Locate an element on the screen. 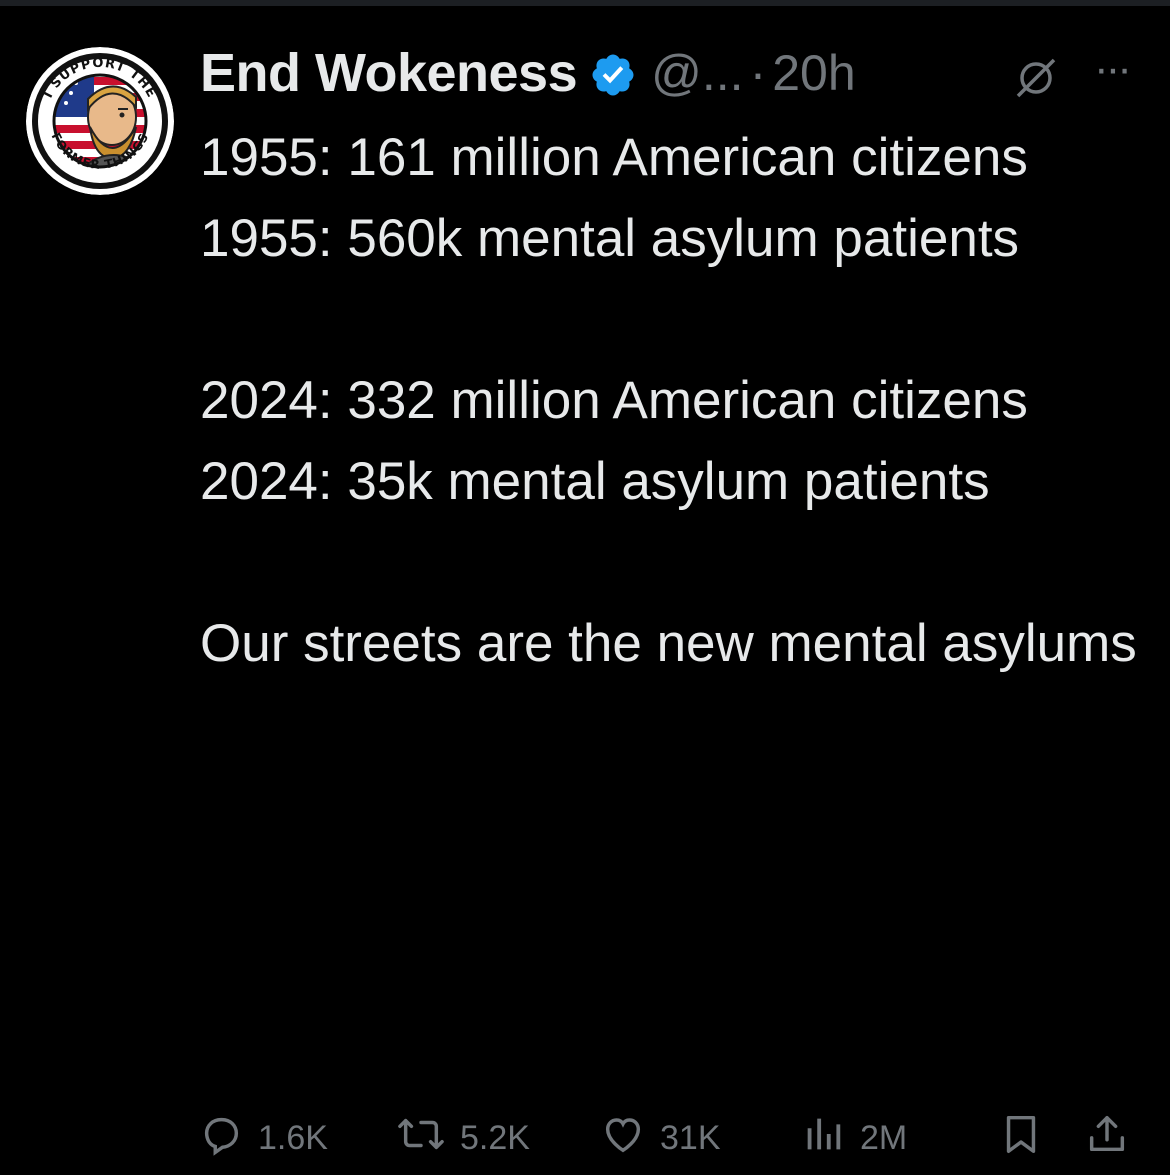 The width and height of the screenshot is (1170, 1175). like-button: 31K is located at coordinates (660, 1138).